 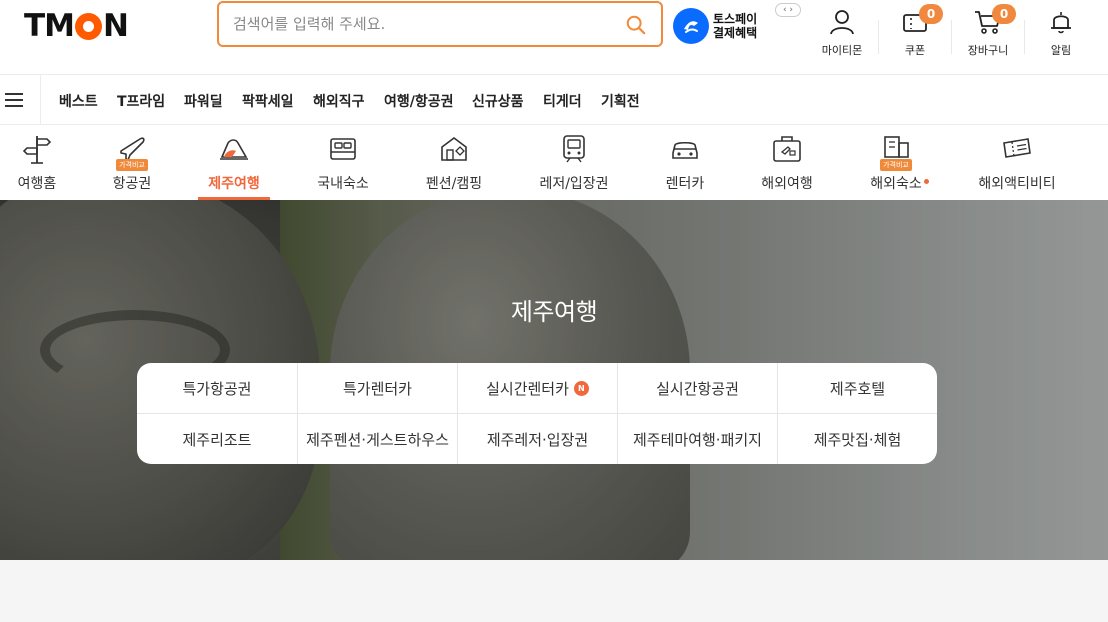 What do you see at coordinates (339, 101) in the screenshot?
I see `nav-item-global: 해외직구` at bounding box center [339, 101].